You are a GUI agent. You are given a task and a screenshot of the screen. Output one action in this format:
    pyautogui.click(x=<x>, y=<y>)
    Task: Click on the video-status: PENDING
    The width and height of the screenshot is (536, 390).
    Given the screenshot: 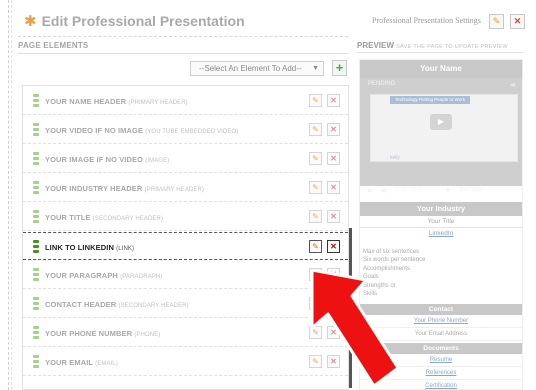 What is the action you would take?
    pyautogui.click(x=382, y=84)
    